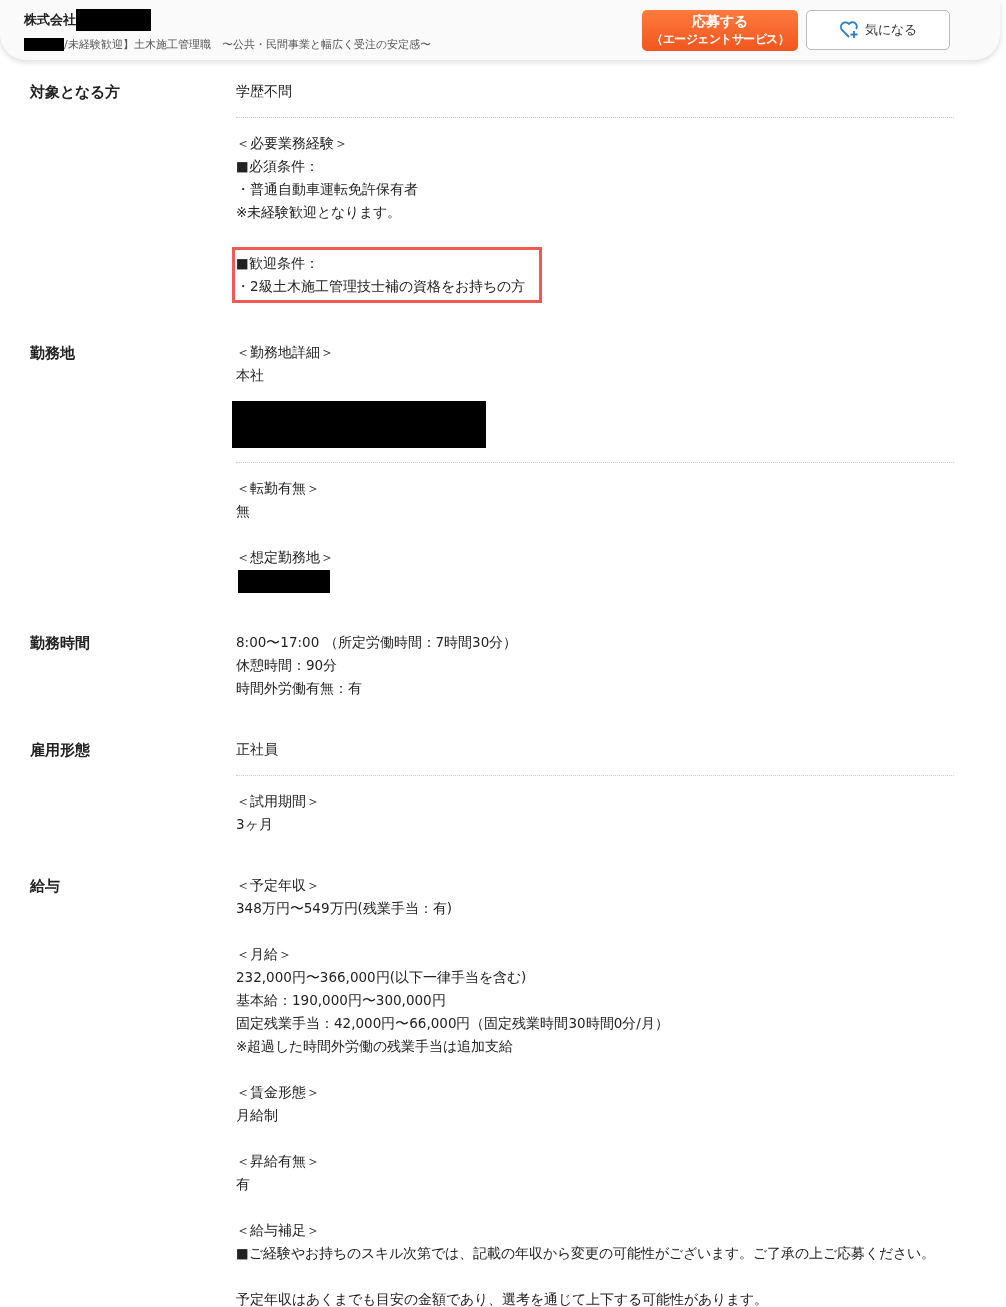  What do you see at coordinates (278, 488) in the screenshot?
I see `detail-text: ＜転勤有無＞` at bounding box center [278, 488].